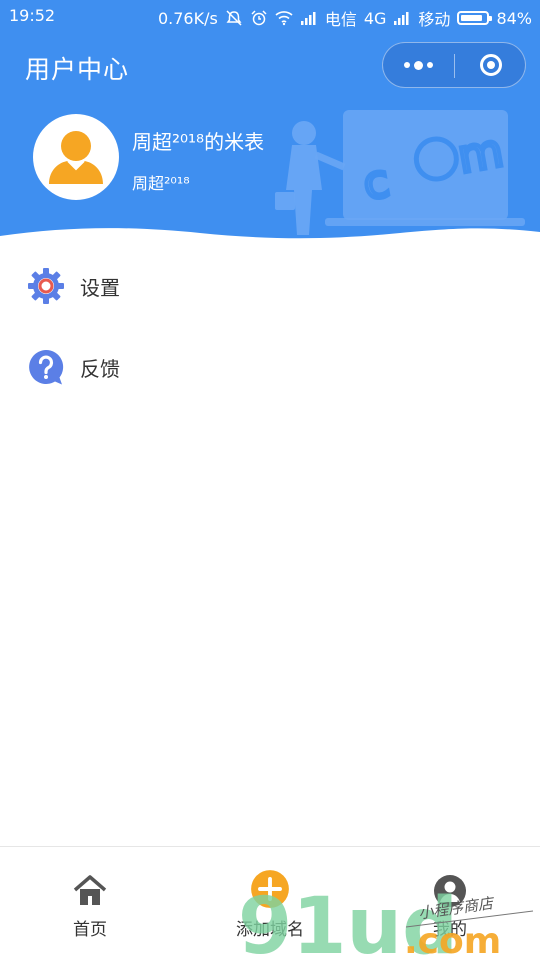 This screenshot has width=540, height=964. Describe the element at coordinates (90, 930) in the screenshot. I see `tab-label: 首页` at that location.